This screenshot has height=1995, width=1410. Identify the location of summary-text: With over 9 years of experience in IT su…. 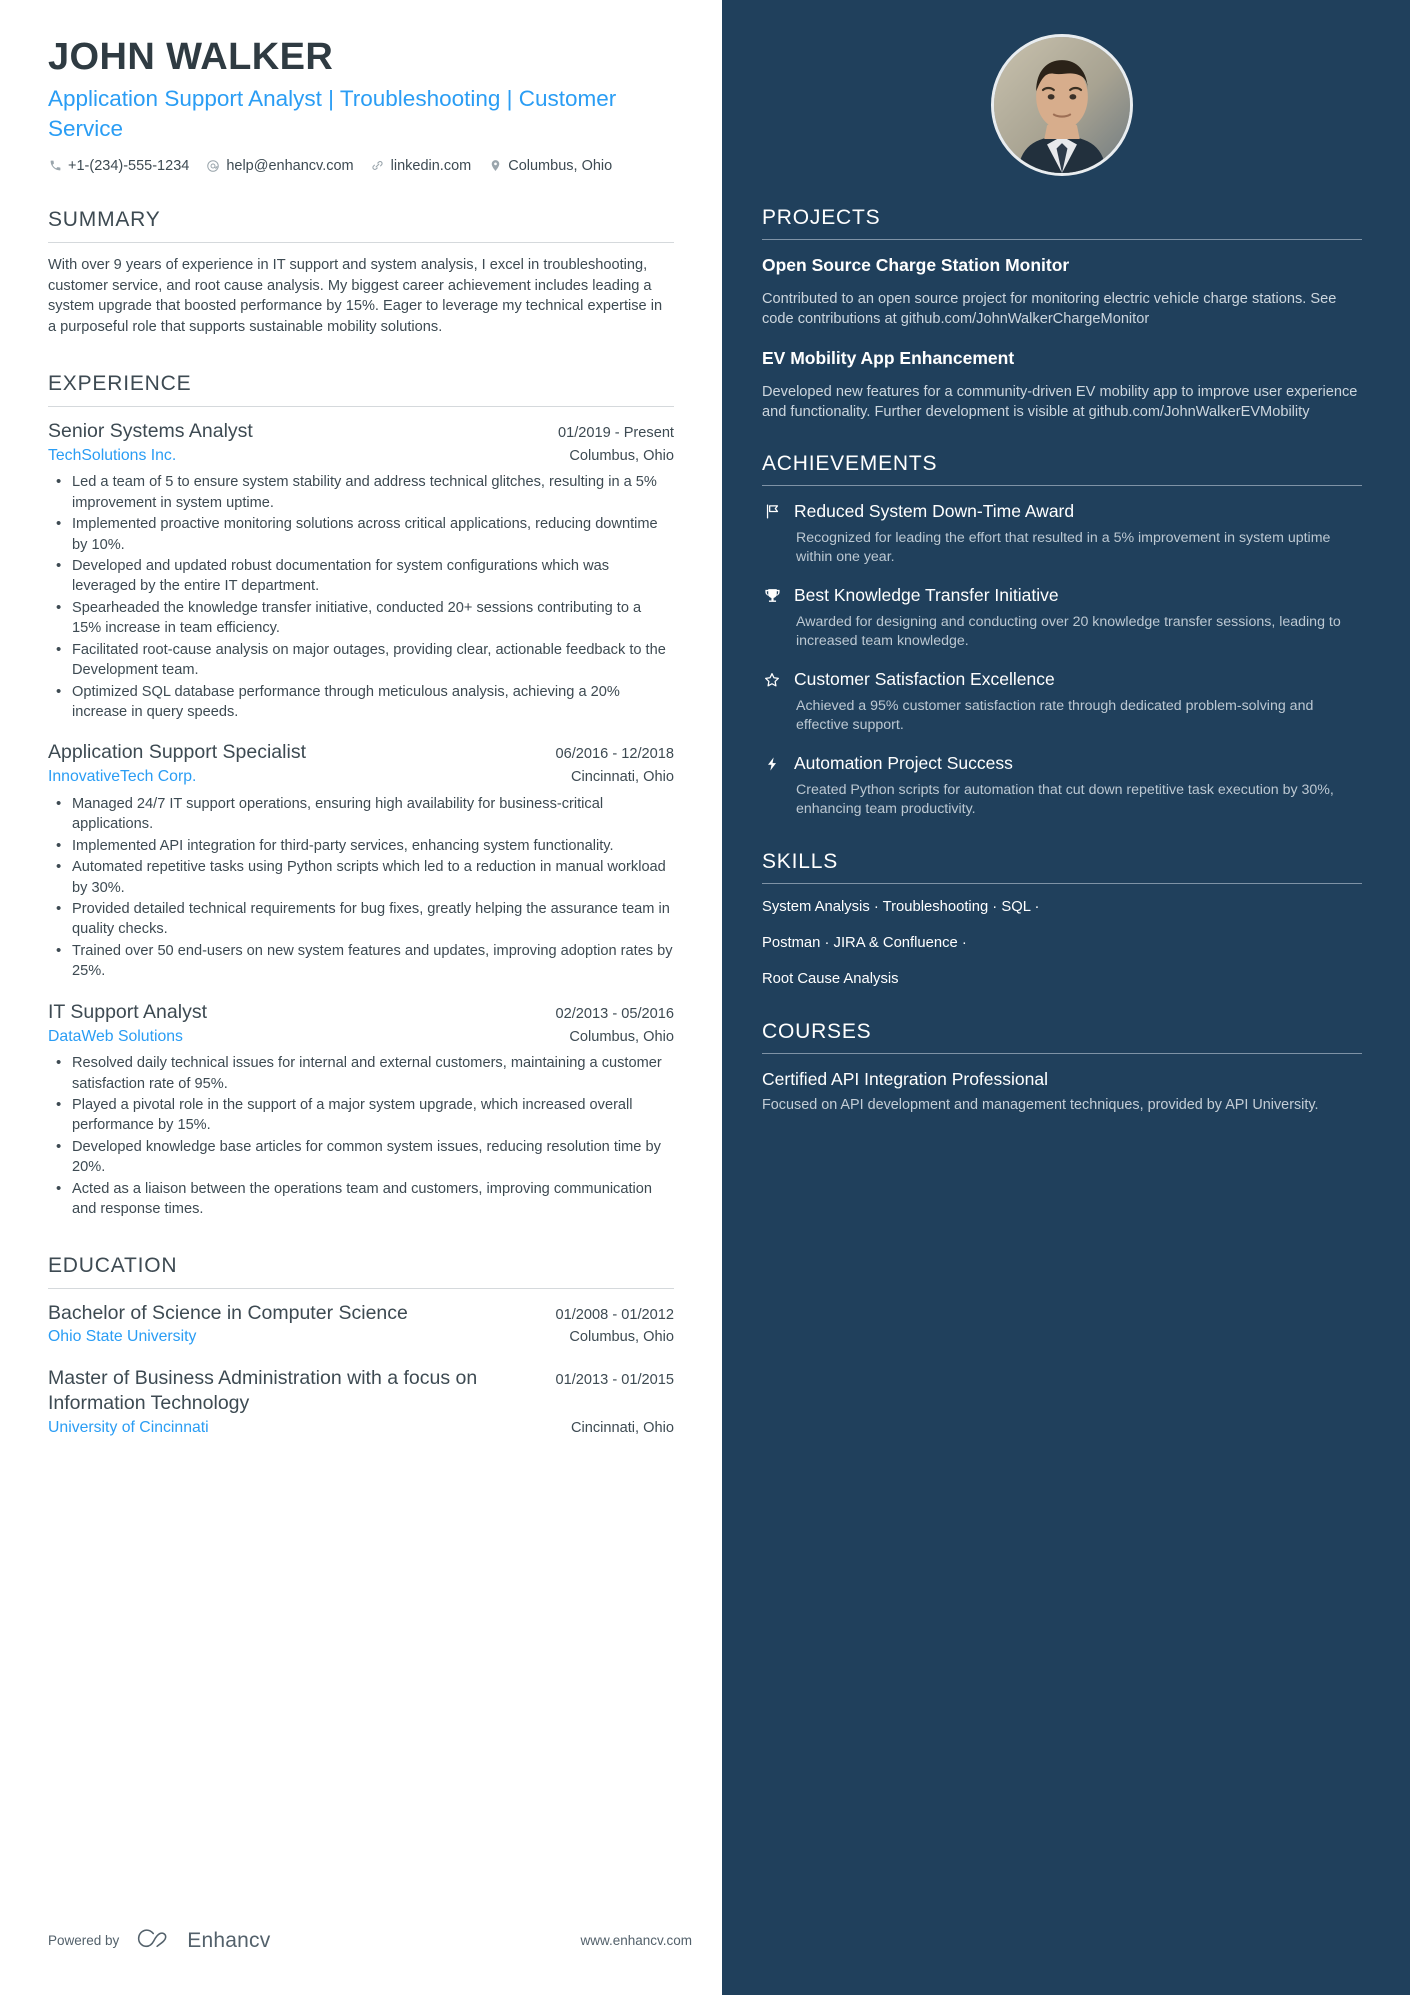
(355, 296).